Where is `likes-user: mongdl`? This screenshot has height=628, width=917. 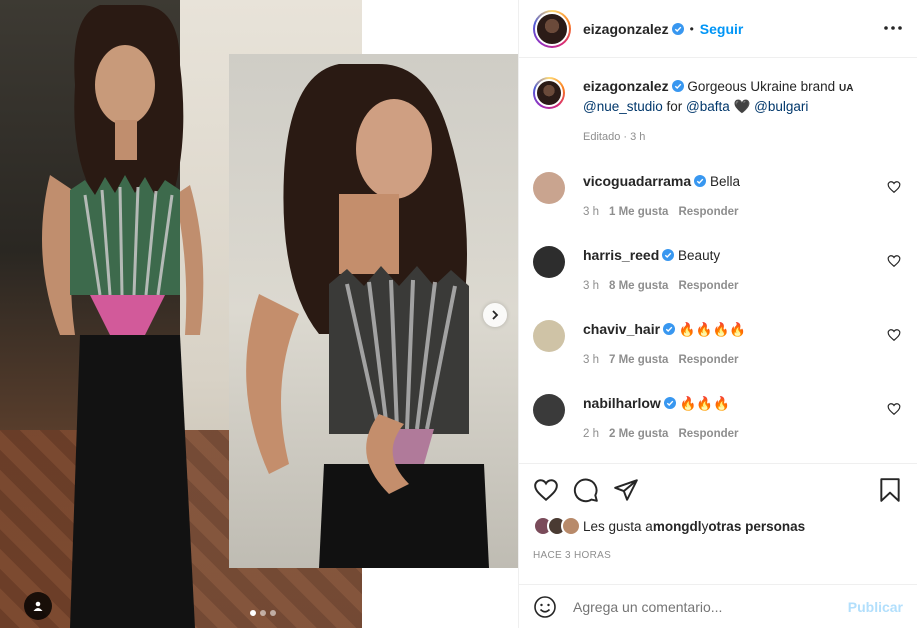 likes-user: mongdl is located at coordinates (677, 526).